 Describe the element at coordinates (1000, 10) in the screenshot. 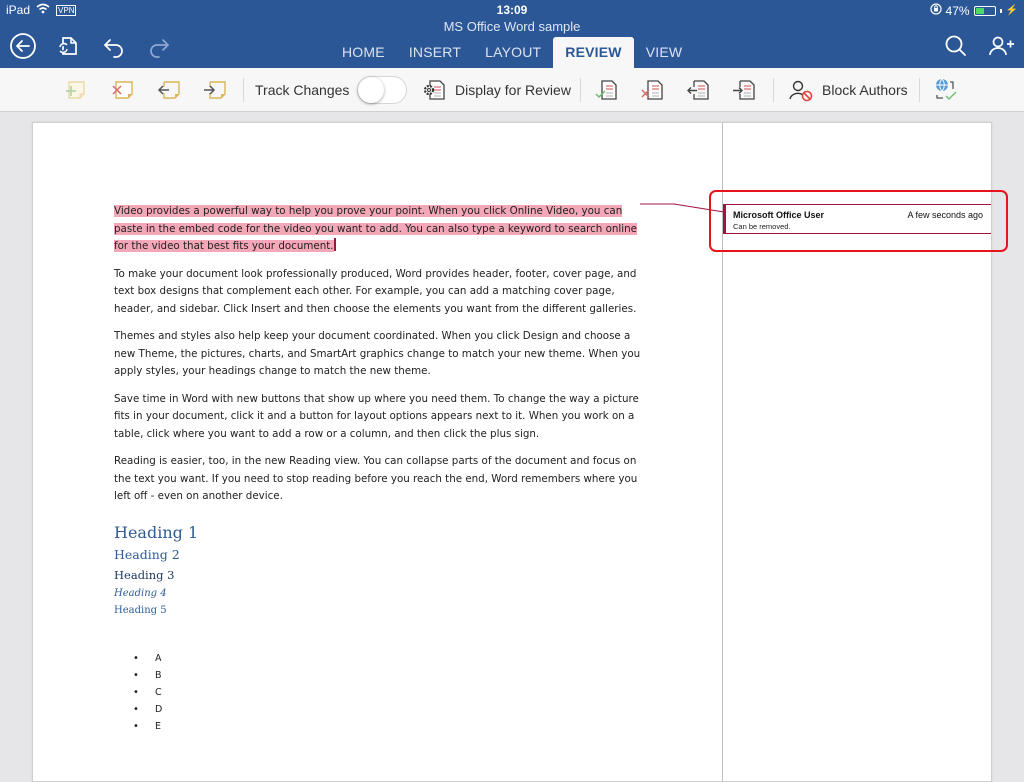

I see `battery-tip` at that location.